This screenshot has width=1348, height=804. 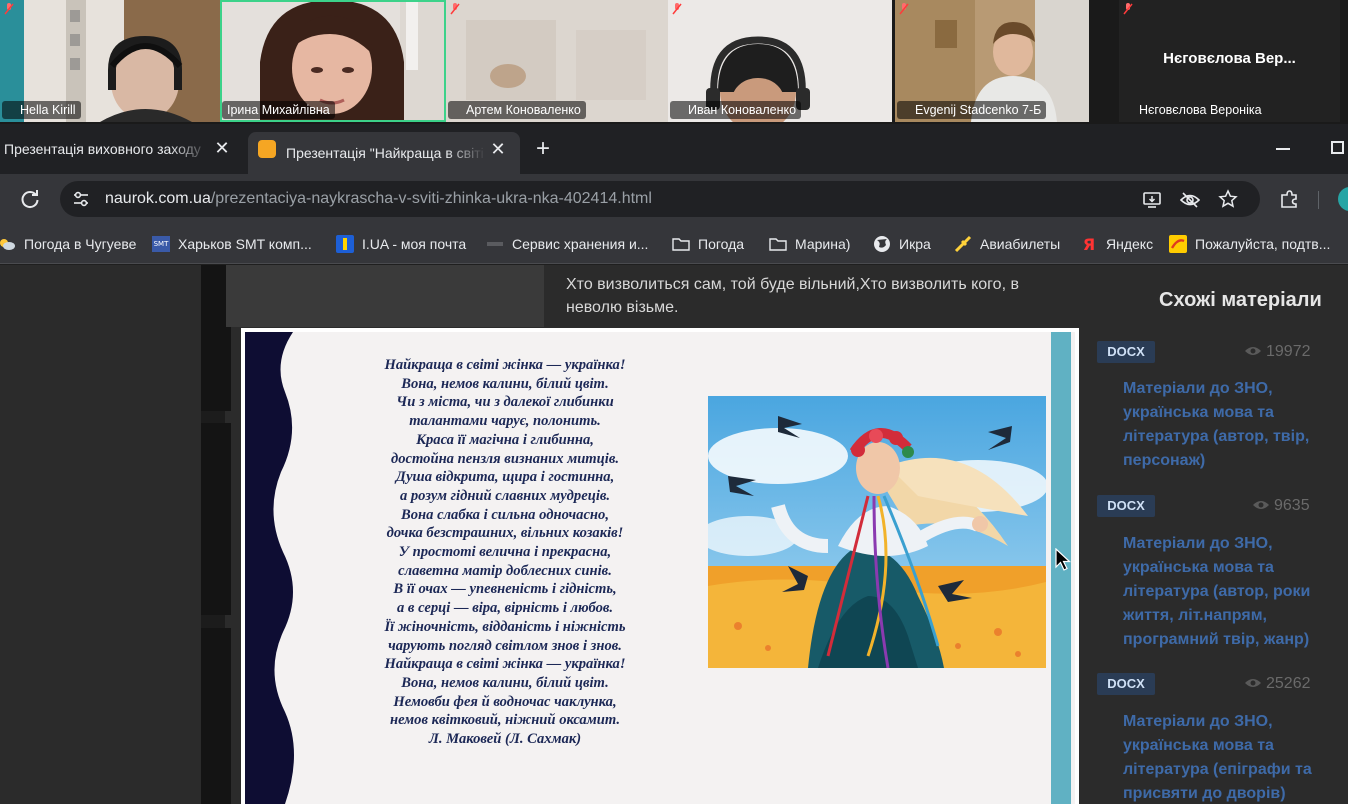 What do you see at coordinates (1240, 300) in the screenshot?
I see `related-materials-title: Схожі матеріали` at bounding box center [1240, 300].